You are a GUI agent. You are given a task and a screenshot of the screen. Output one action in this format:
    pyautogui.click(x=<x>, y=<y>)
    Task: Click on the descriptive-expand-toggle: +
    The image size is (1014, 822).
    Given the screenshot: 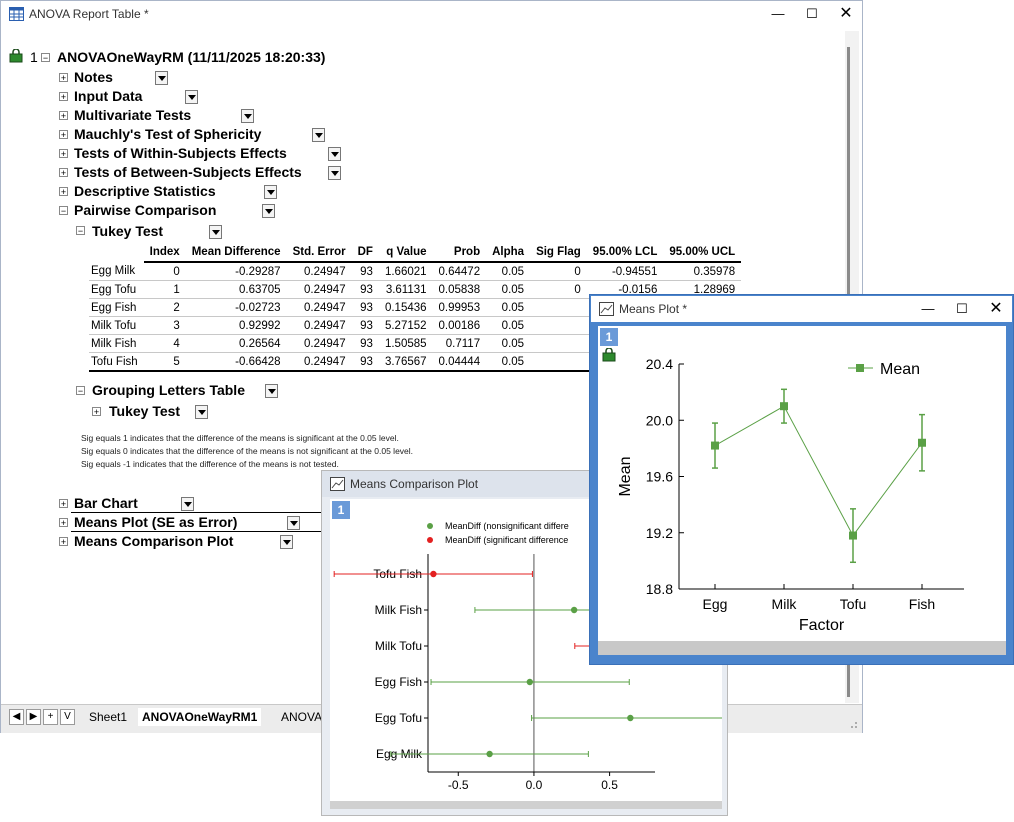 What is the action you would take?
    pyautogui.click(x=63, y=192)
    